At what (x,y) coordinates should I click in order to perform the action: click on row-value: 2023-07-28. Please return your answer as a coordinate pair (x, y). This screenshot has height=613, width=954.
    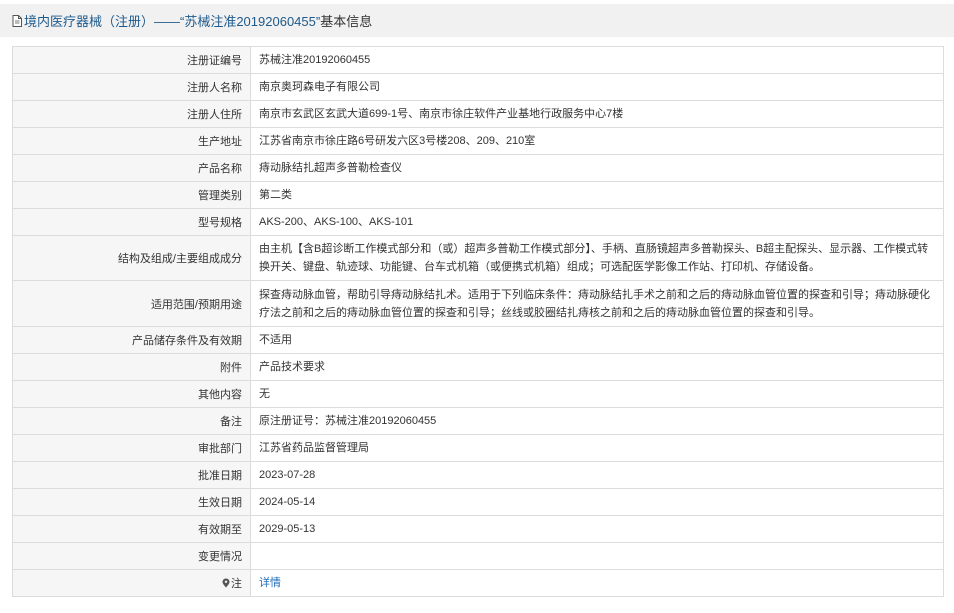
    Looking at the image, I should click on (597, 475).